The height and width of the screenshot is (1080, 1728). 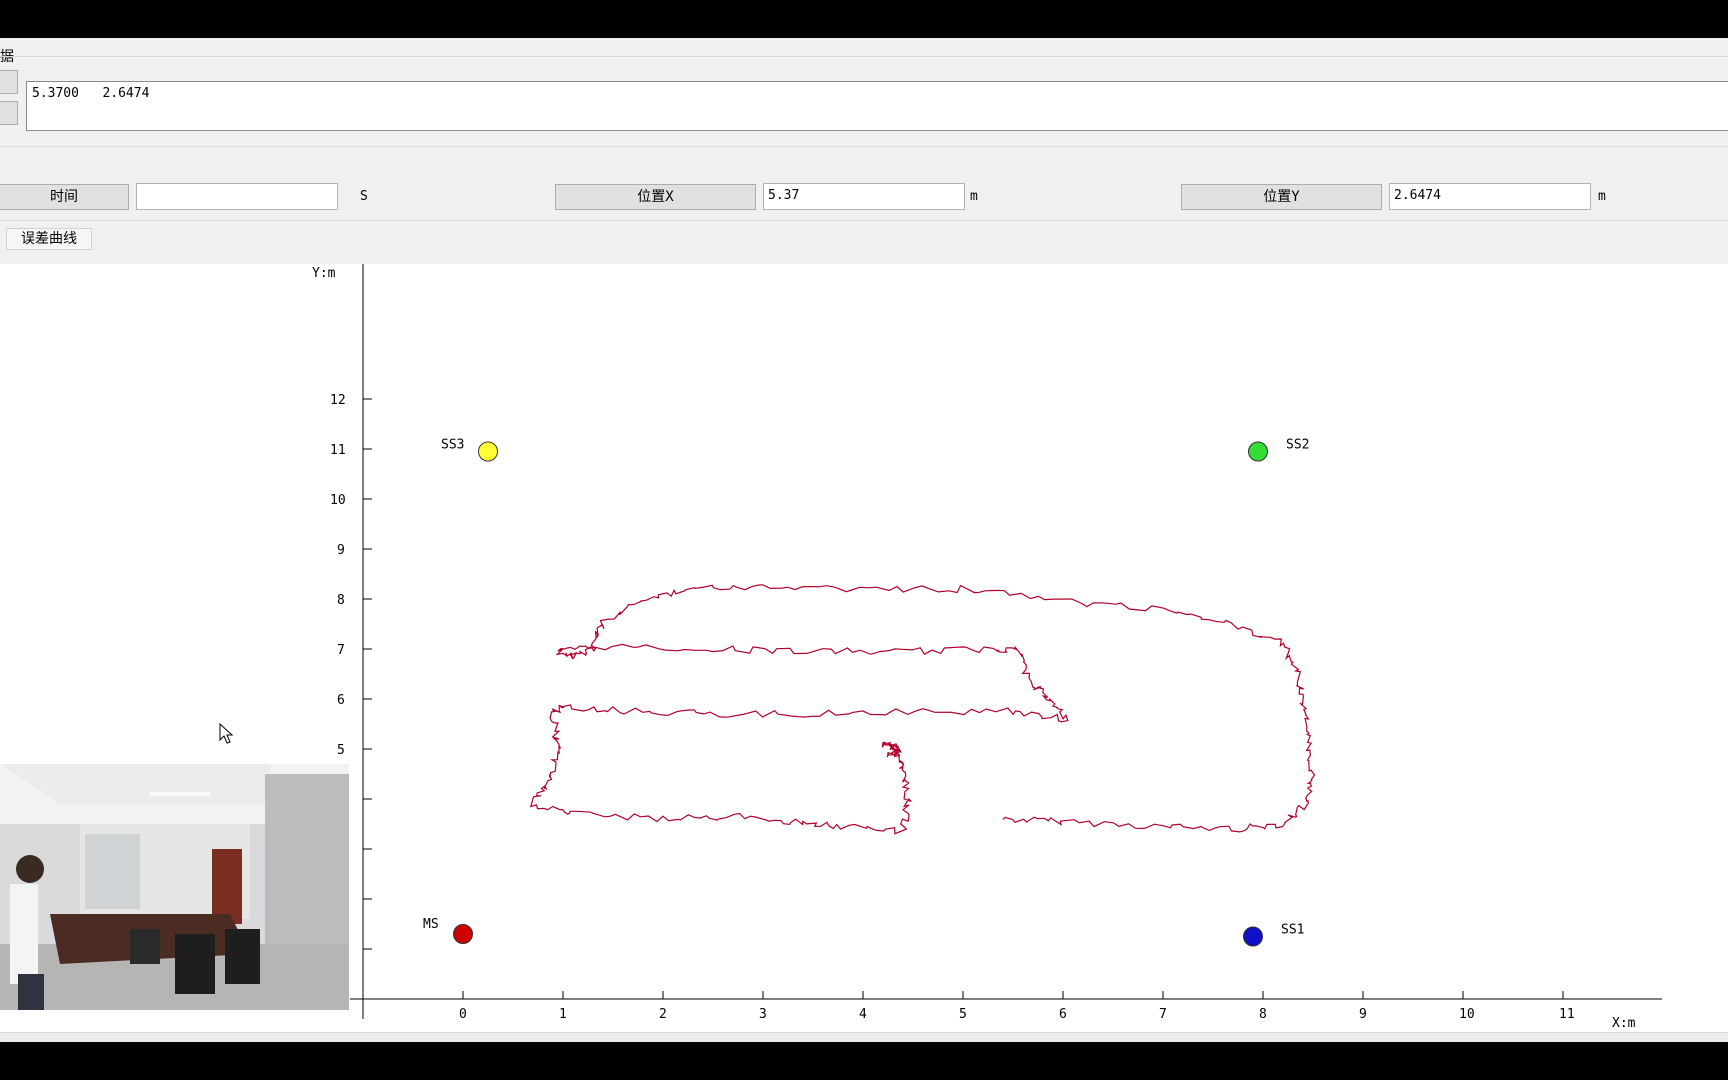 What do you see at coordinates (563, 1014) in the screenshot?
I see `x-tick-label: 1` at bounding box center [563, 1014].